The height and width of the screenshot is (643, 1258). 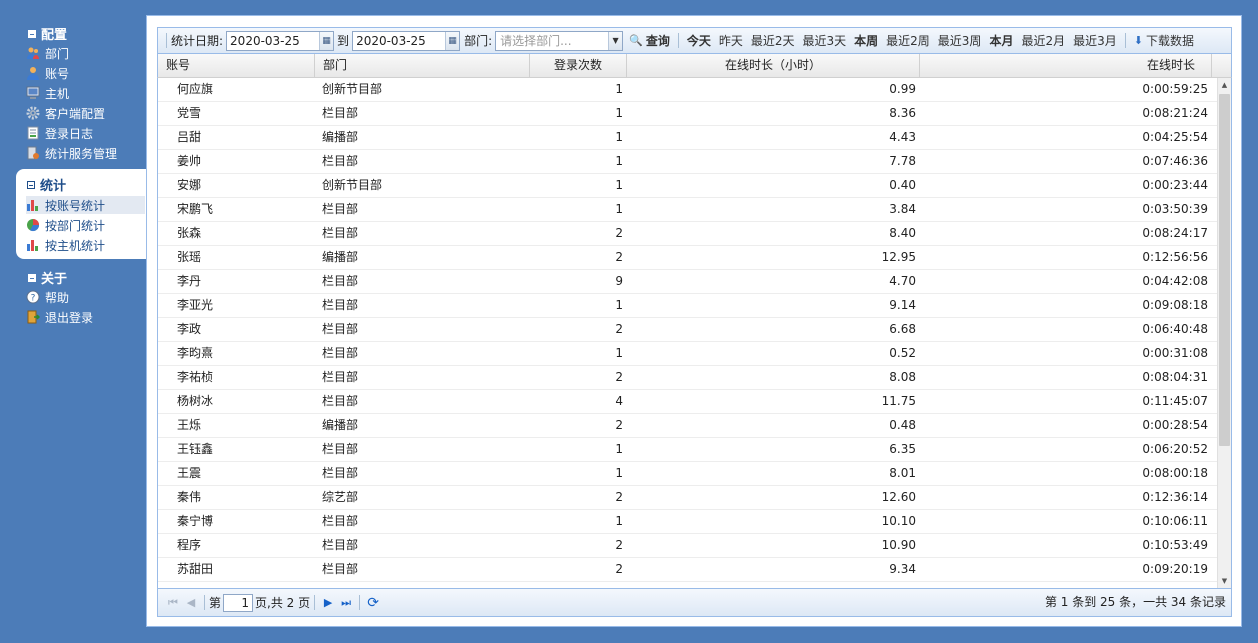 What do you see at coordinates (731, 40) in the screenshot?
I see `range-yesterday-button: 昨天` at bounding box center [731, 40].